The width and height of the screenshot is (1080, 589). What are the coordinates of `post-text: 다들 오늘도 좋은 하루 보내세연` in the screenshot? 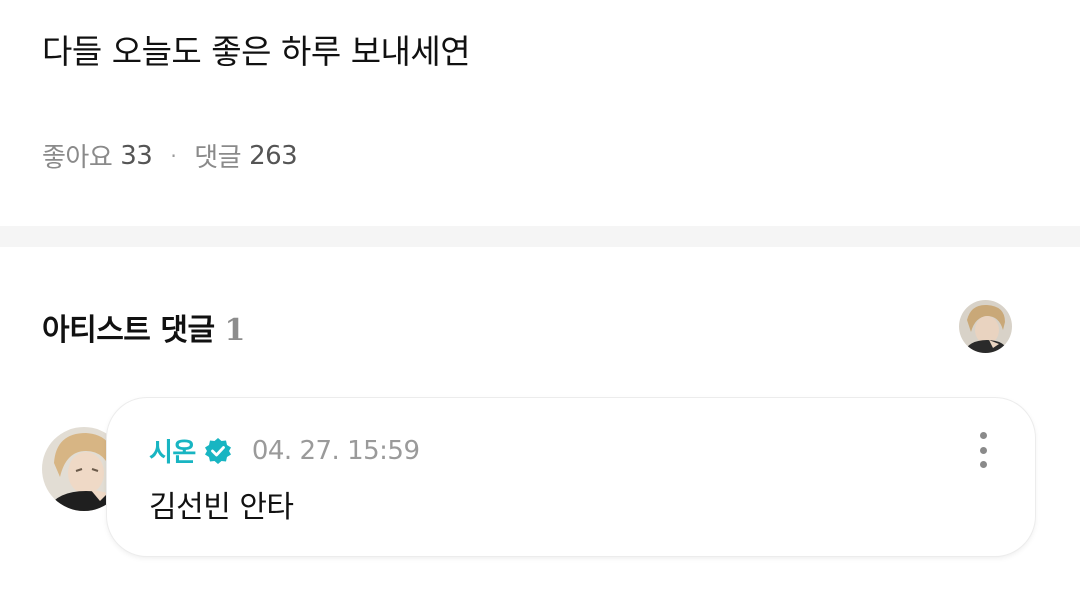 It's located at (256, 51).